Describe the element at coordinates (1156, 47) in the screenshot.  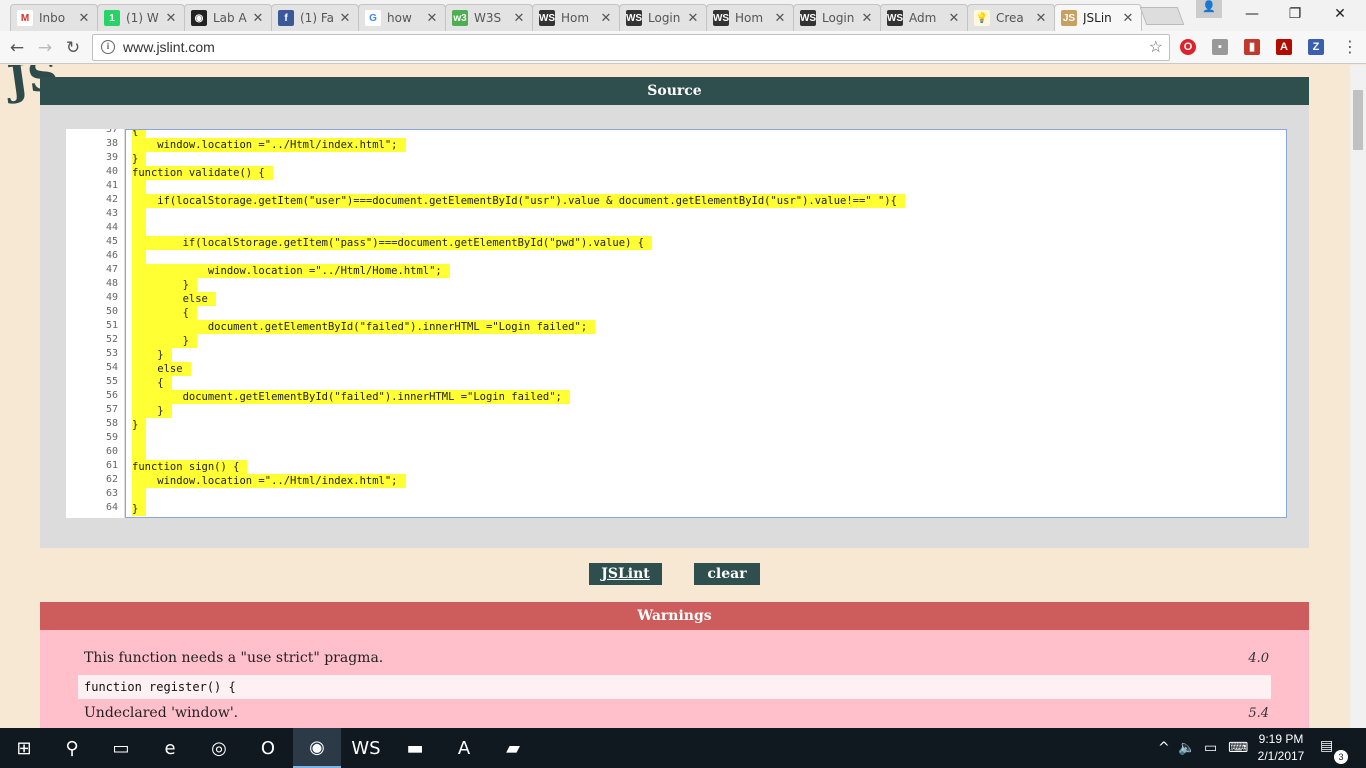
I see `bookmark-star-icon: ☆` at that location.